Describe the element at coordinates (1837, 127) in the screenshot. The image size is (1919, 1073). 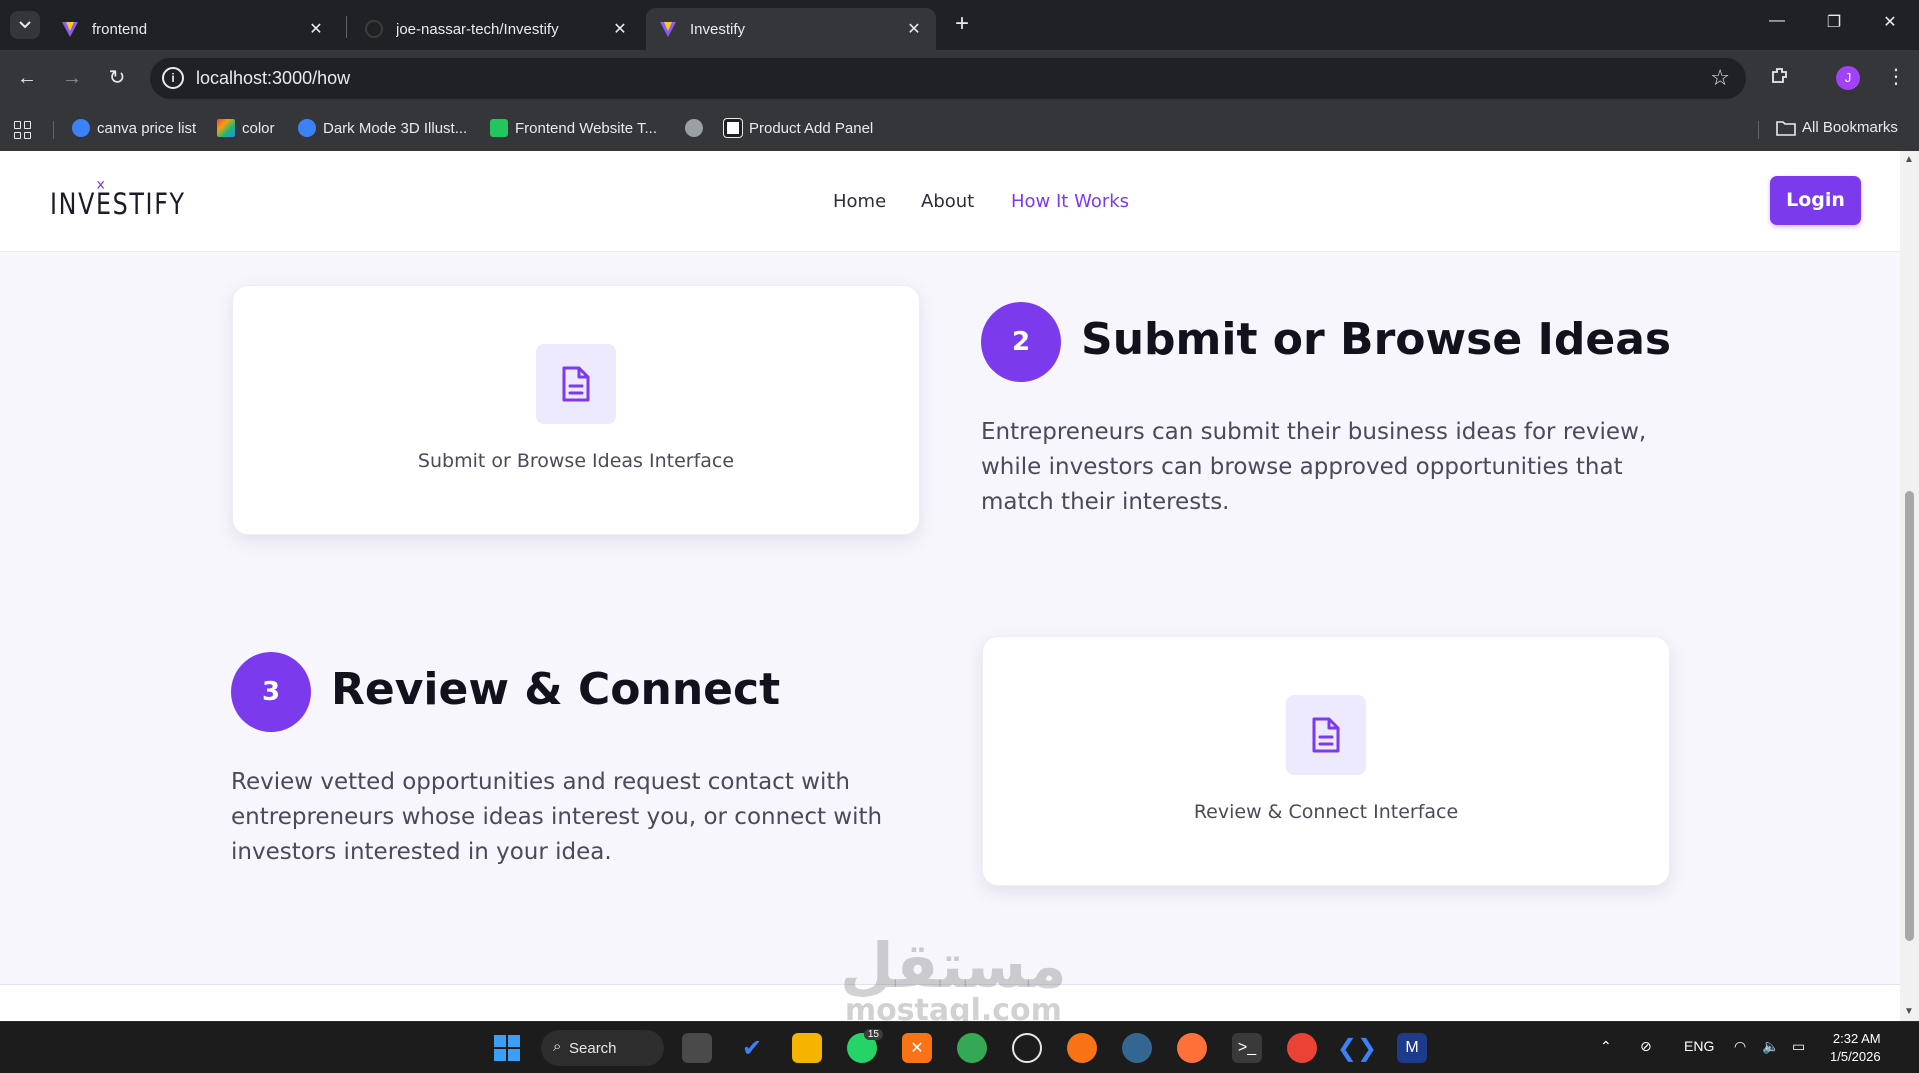
I see `all-bookmarks-button: All Bookmarks` at that location.